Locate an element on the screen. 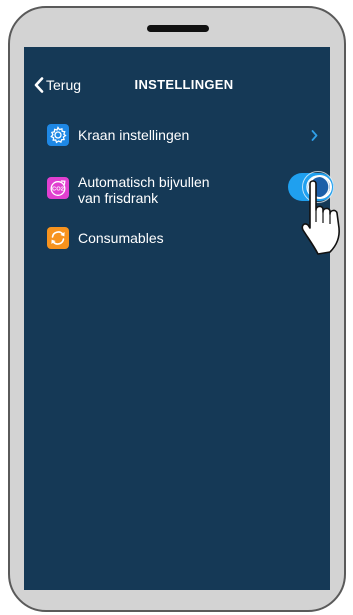 The width and height of the screenshot is (353, 615). phone-speaker is located at coordinates (178, 28).